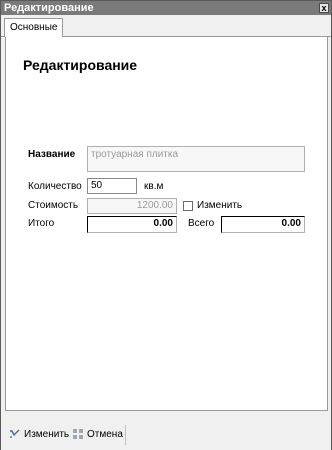 The width and height of the screenshot is (332, 450). I want to click on footer-divider, so click(125, 435).